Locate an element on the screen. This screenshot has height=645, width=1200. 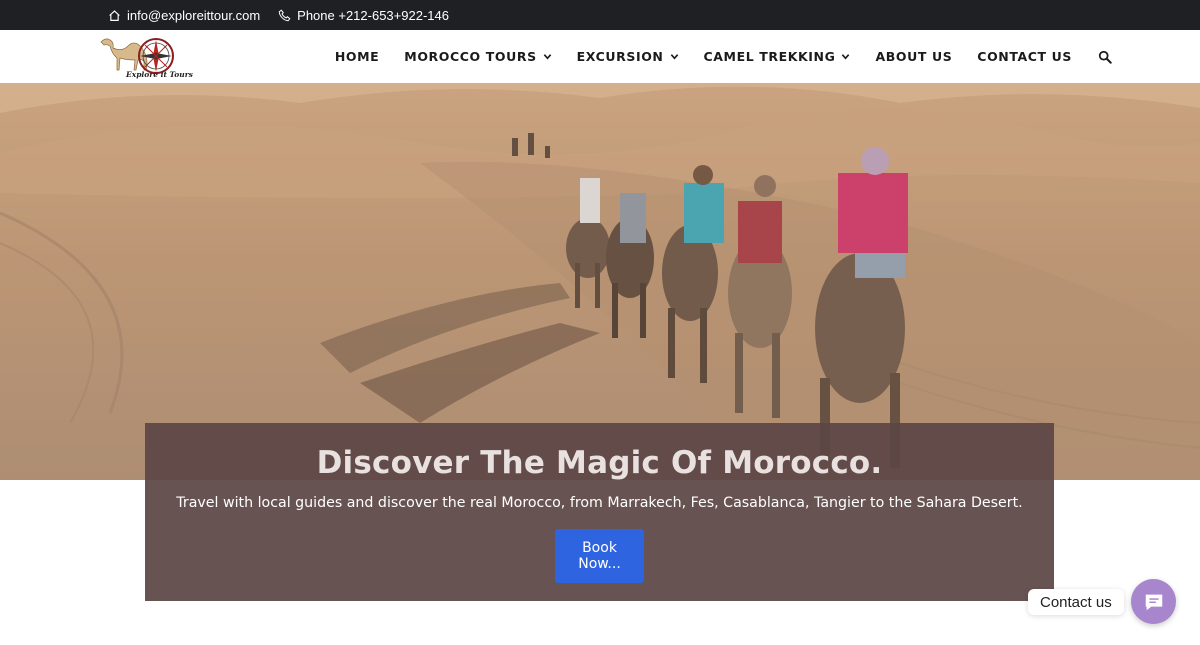
contact-us-label: Contact us is located at coordinates (1076, 602).